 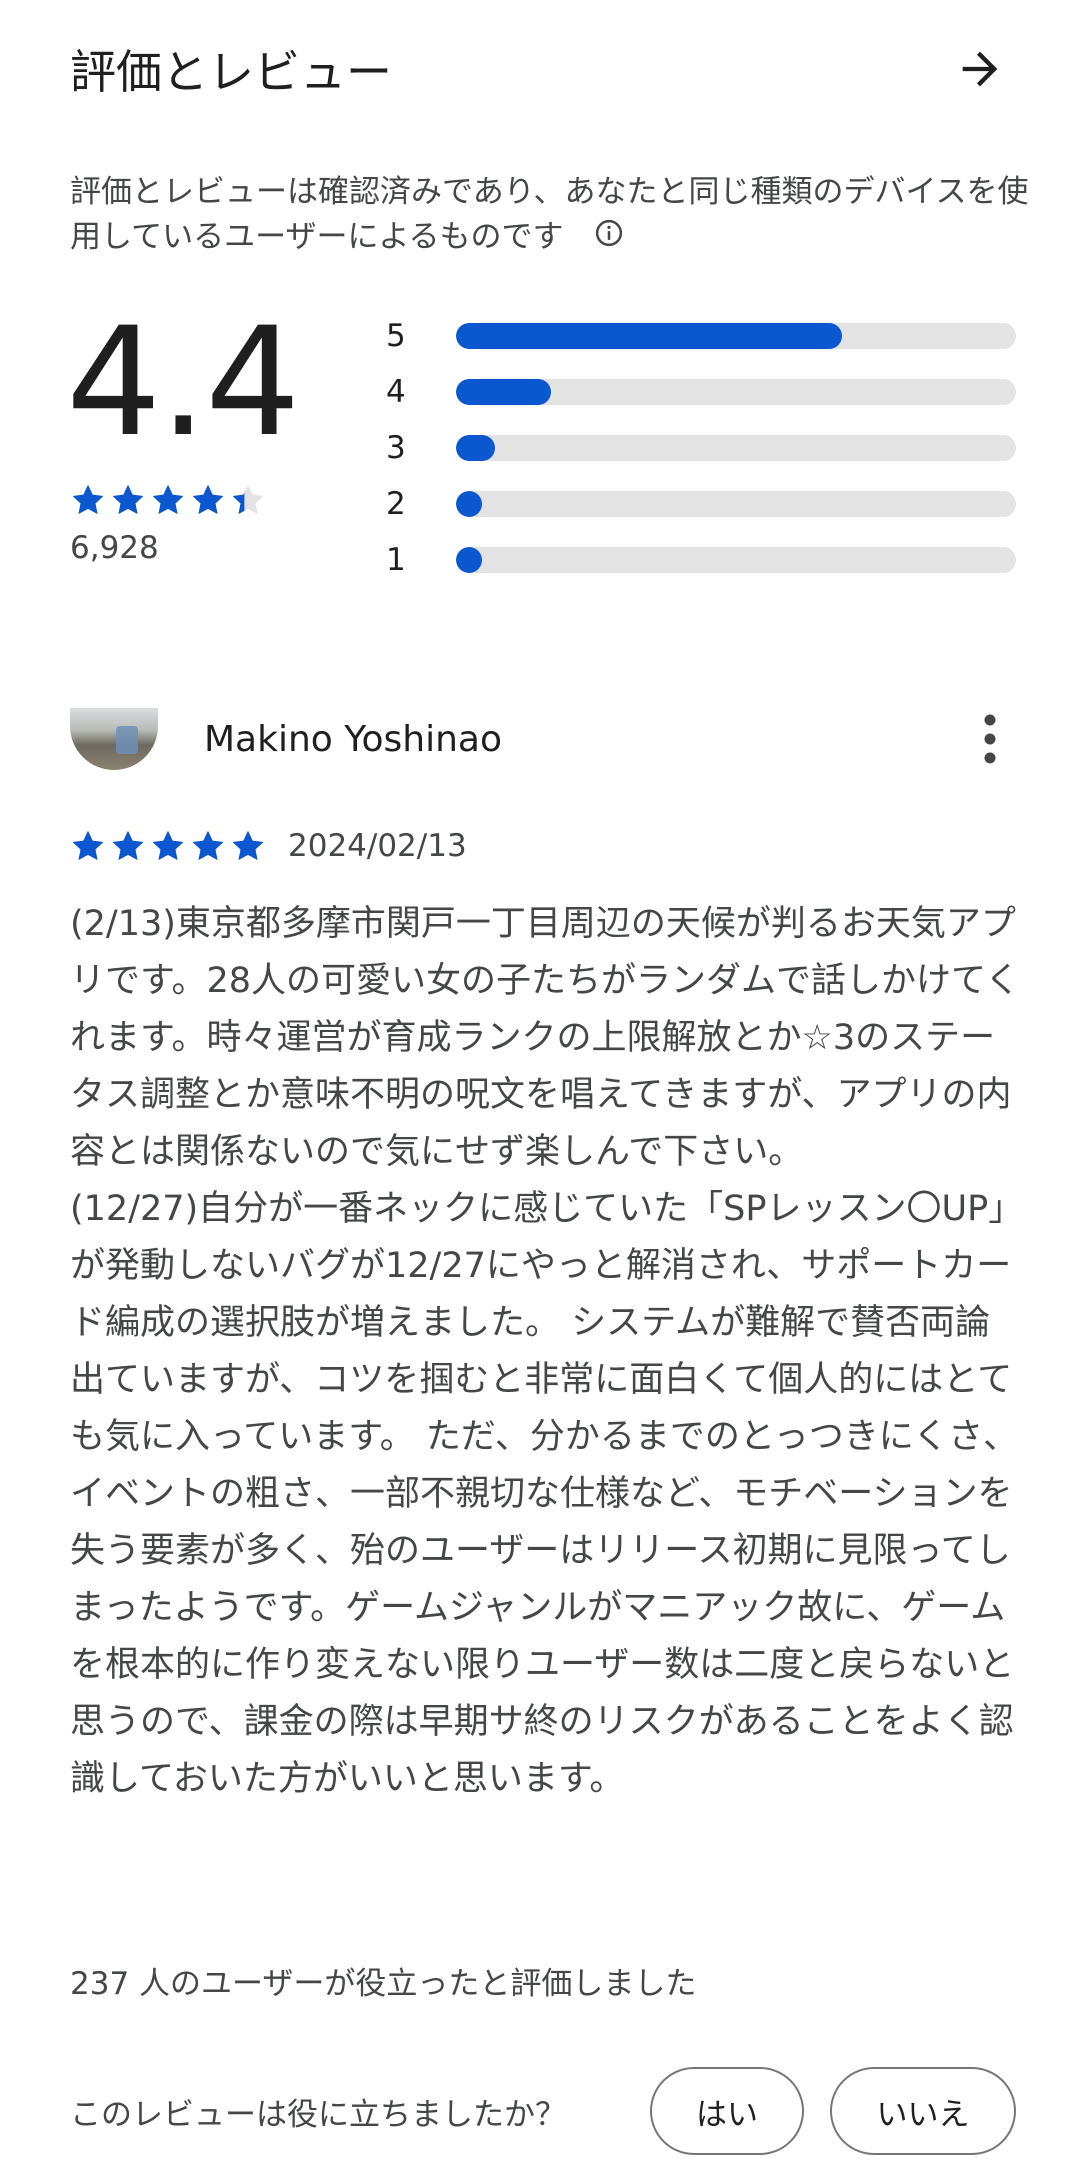 I want to click on rating-bar-row: 3, so click(x=701, y=448).